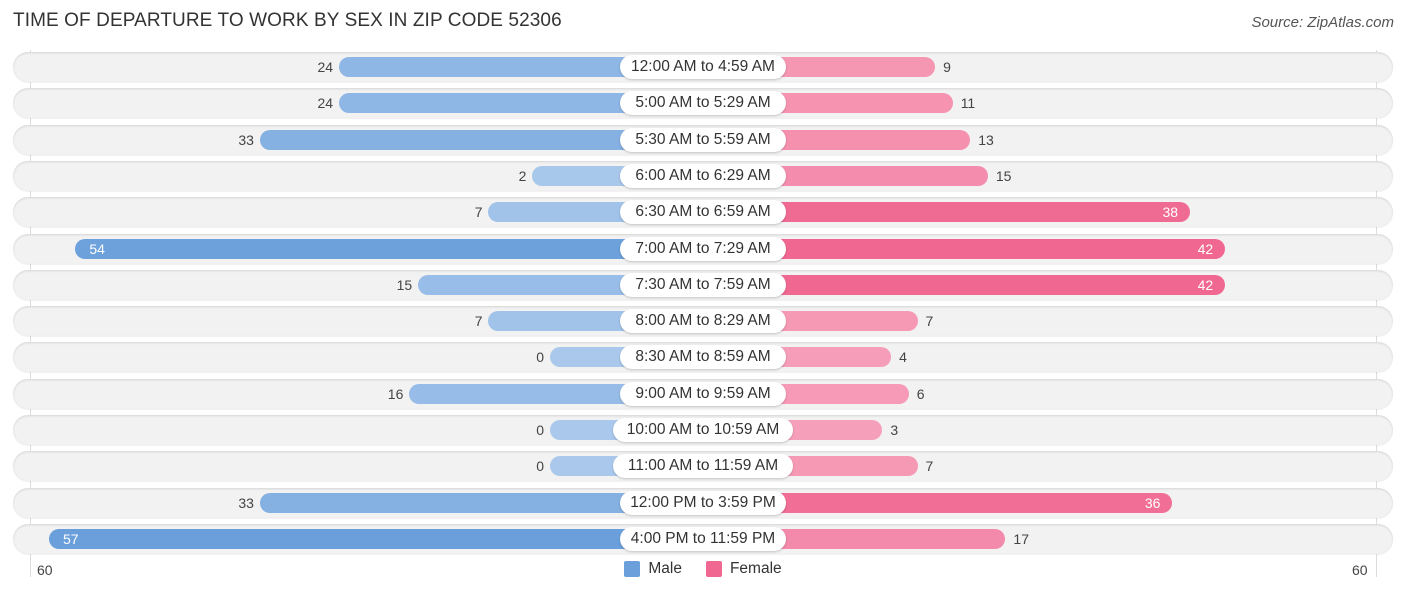 The height and width of the screenshot is (594, 1406). Describe the element at coordinates (713, 569) in the screenshot. I see `legend-swatch-female` at that location.